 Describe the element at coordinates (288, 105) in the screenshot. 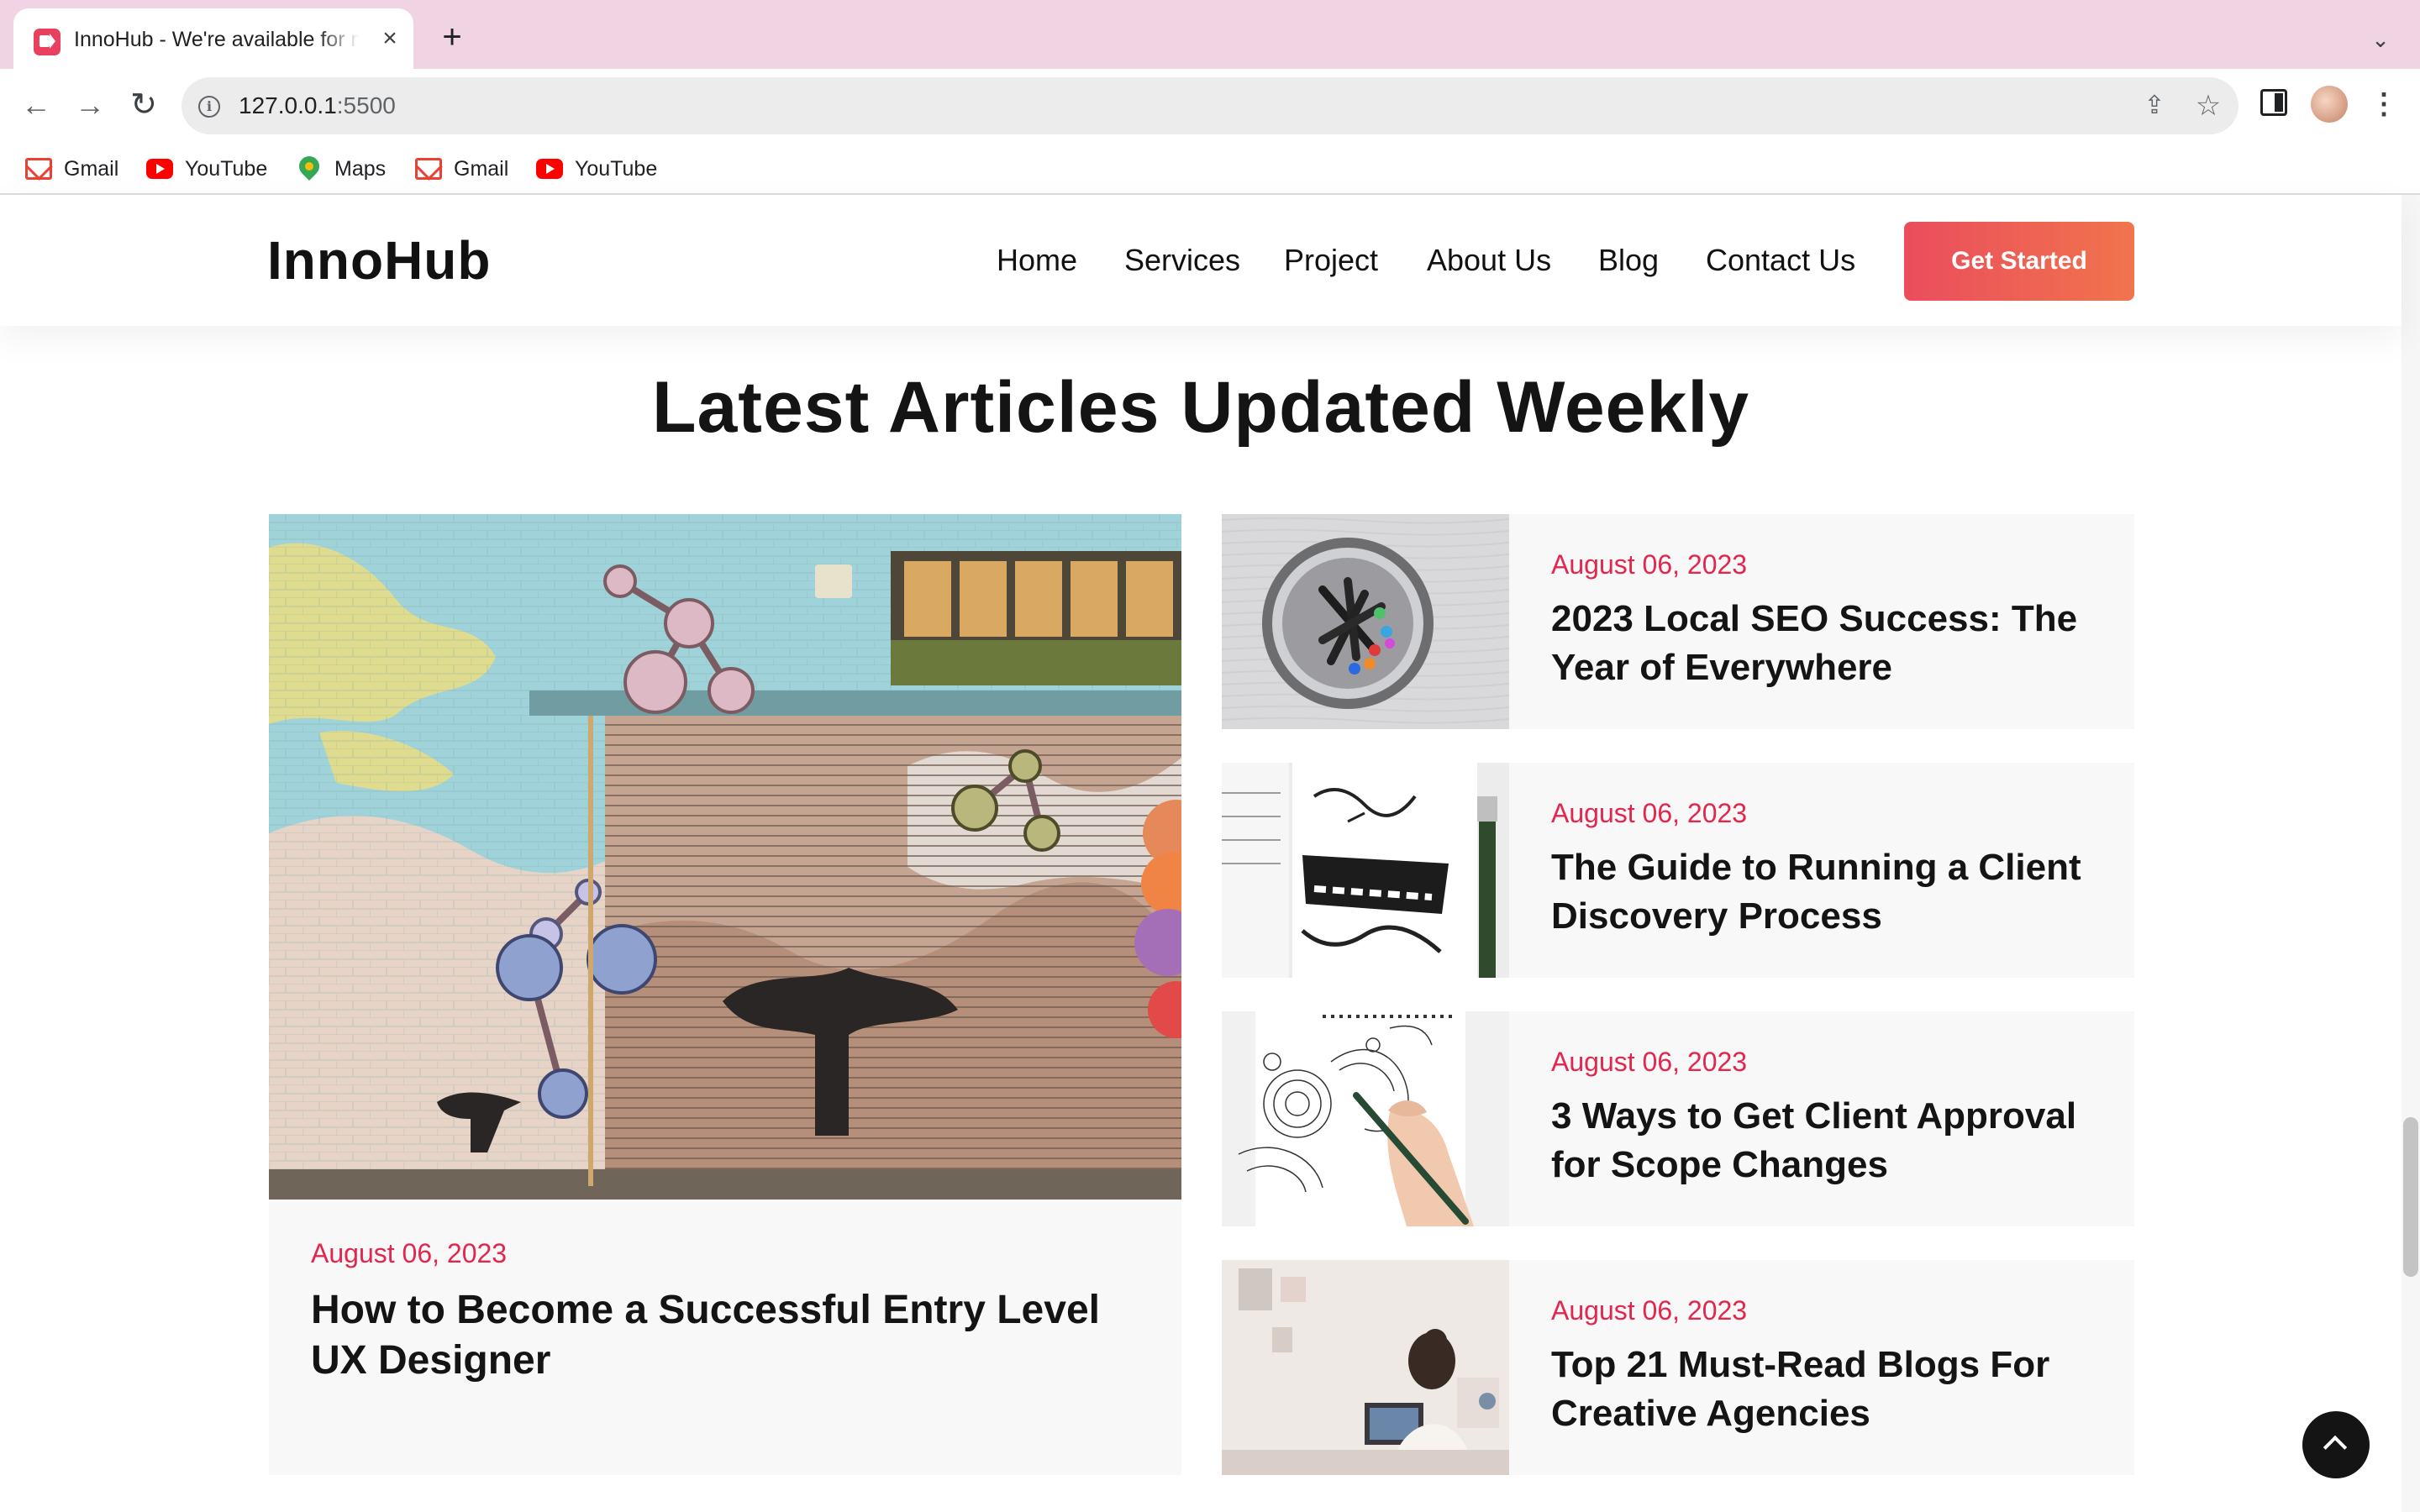

I see `url-host: 127.0.0.1` at that location.